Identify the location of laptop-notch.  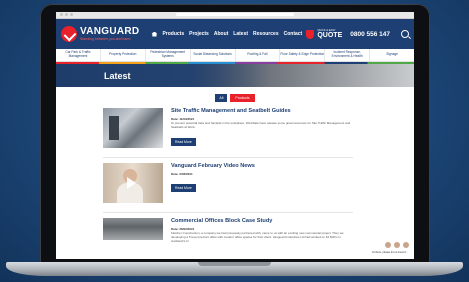
(234, 264).